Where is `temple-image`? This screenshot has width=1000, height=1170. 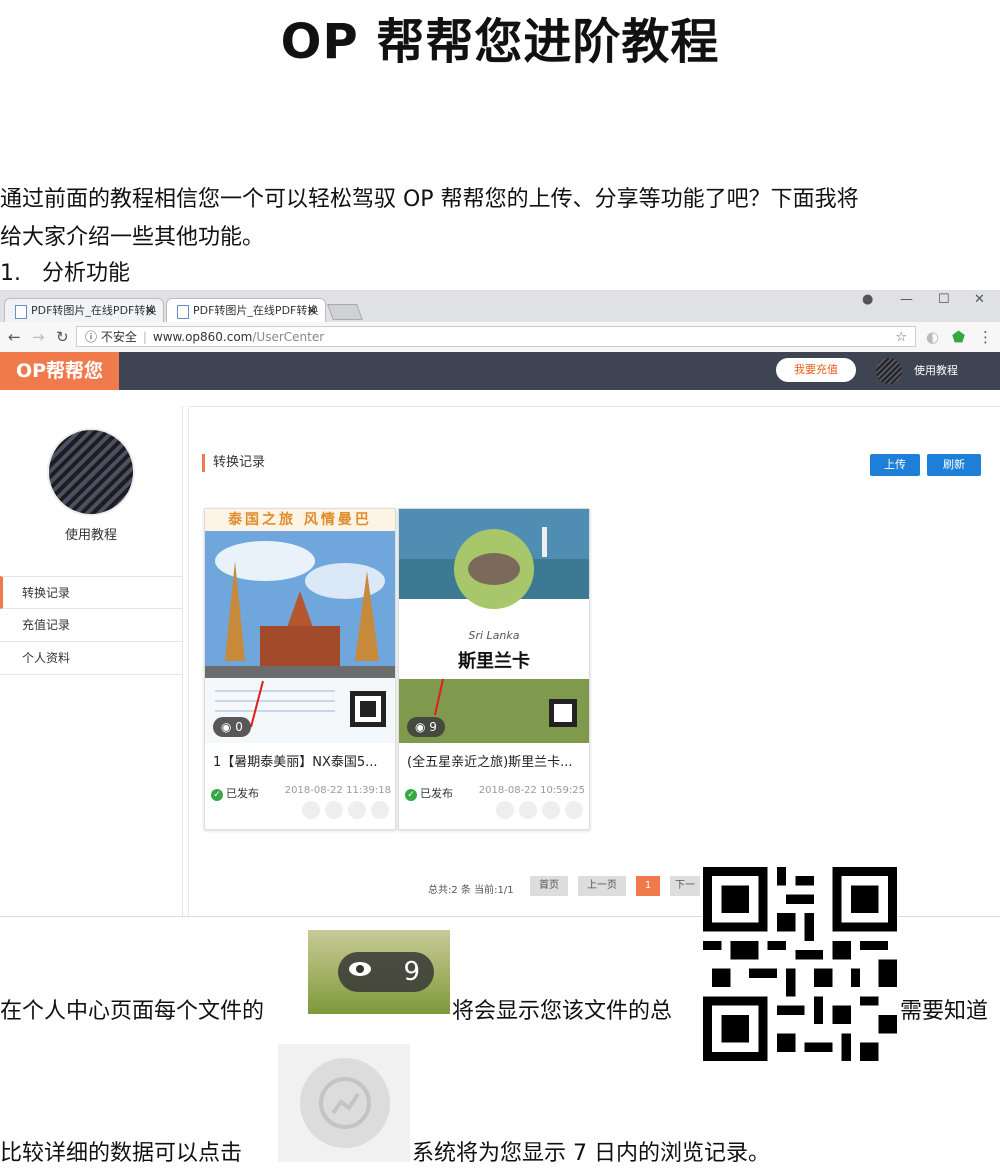 temple-image is located at coordinates (300, 637).